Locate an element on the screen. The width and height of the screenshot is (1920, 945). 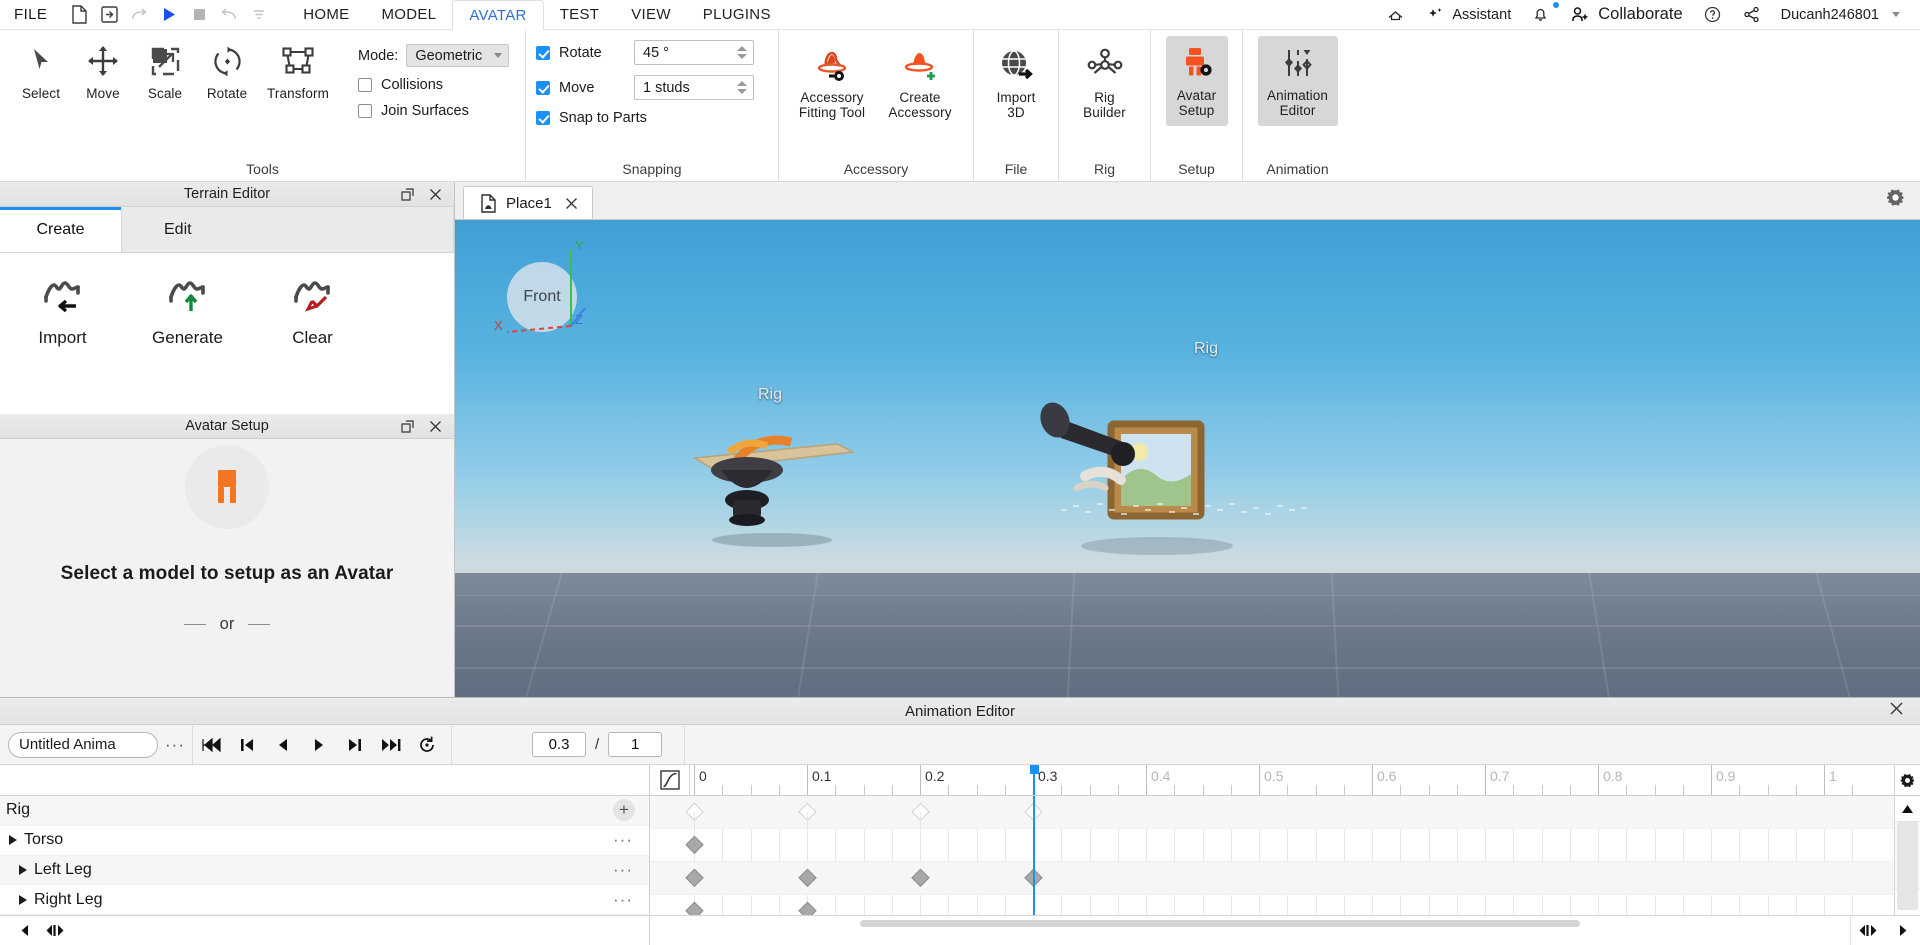
vertical-scroll-thumb is located at coordinates (1907, 866).